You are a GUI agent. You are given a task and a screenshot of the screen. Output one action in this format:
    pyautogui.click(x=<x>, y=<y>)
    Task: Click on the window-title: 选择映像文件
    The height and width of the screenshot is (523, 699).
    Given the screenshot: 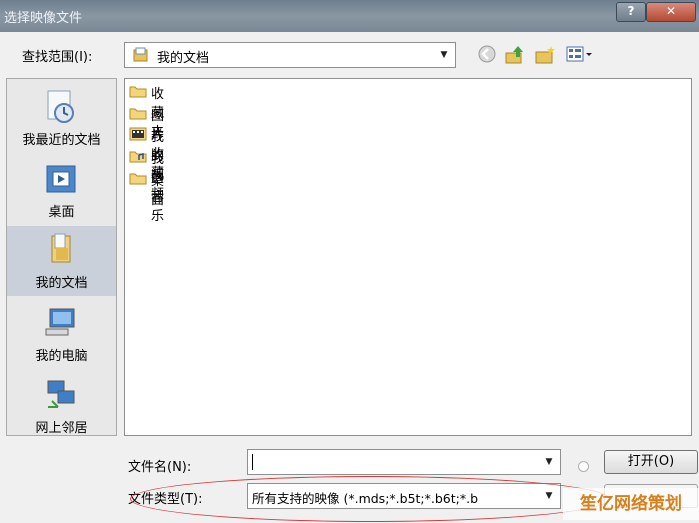 What is the action you would take?
    pyautogui.click(x=43, y=18)
    